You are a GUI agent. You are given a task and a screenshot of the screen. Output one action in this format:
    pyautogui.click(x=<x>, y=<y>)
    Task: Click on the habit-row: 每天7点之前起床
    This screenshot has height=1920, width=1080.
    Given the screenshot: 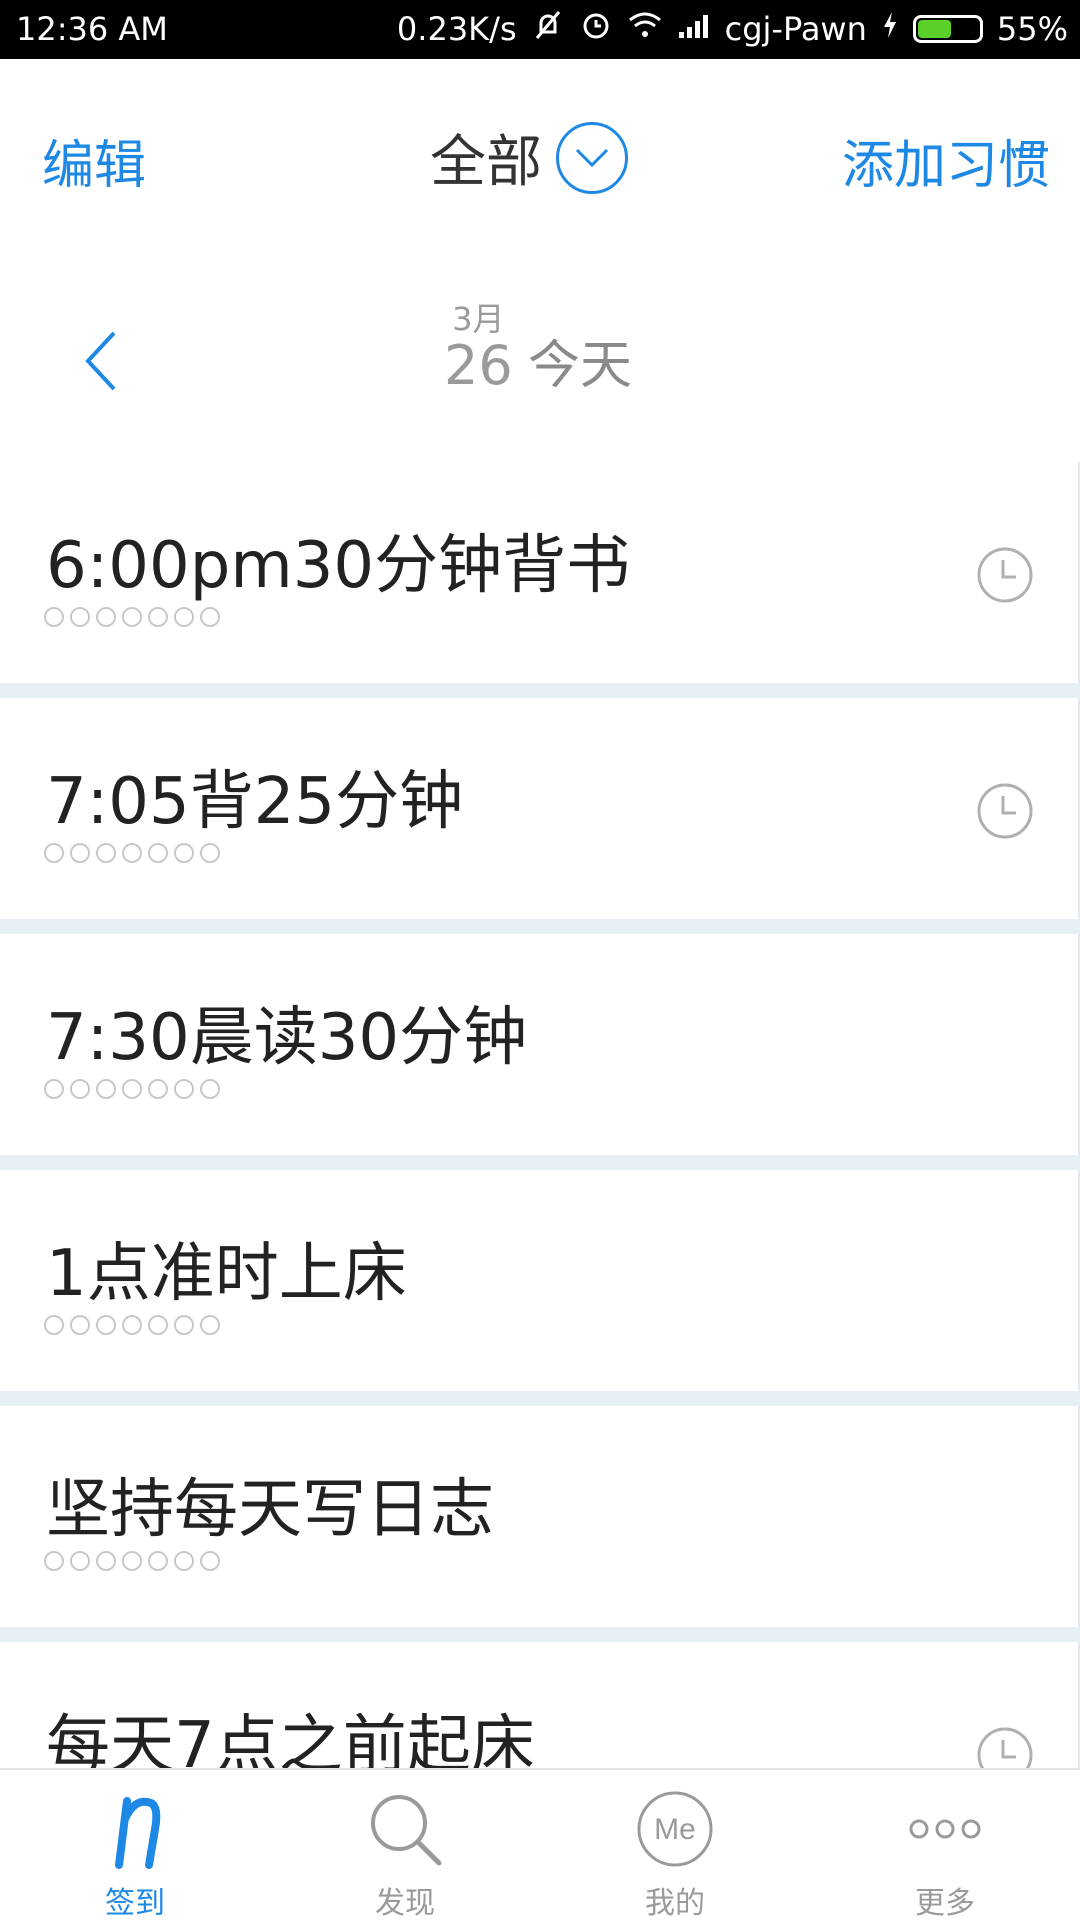 What is the action you would take?
    pyautogui.click(x=540, y=1705)
    